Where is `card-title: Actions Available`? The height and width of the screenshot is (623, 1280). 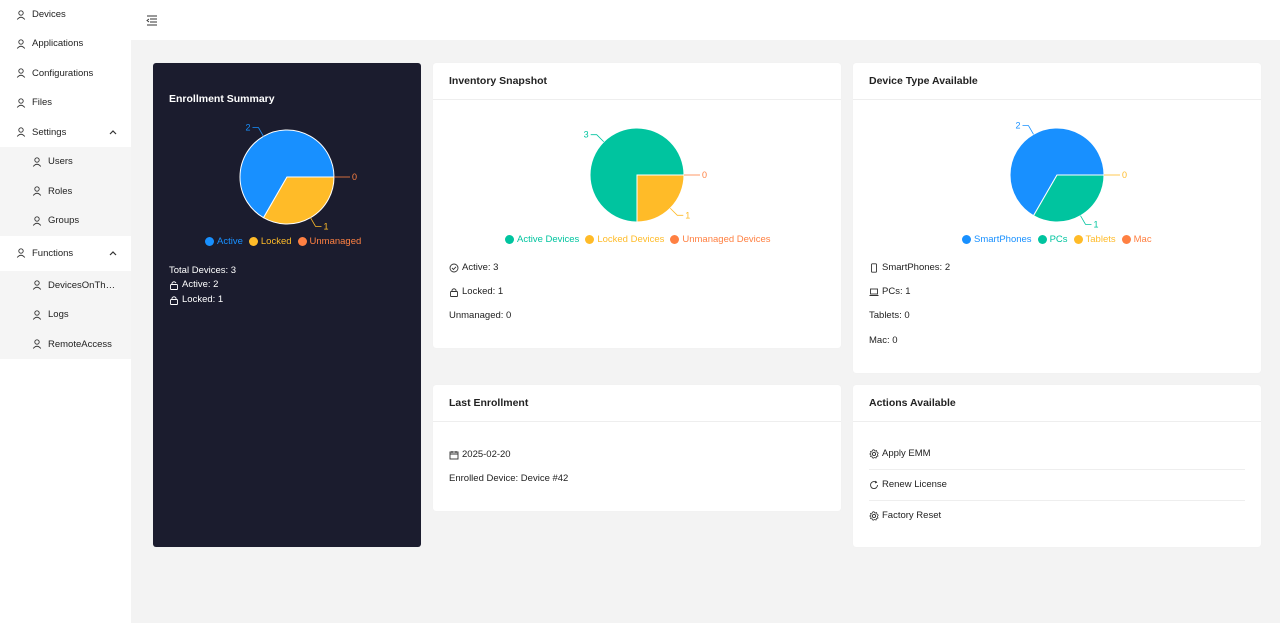
card-title: Actions Available is located at coordinates (1057, 403).